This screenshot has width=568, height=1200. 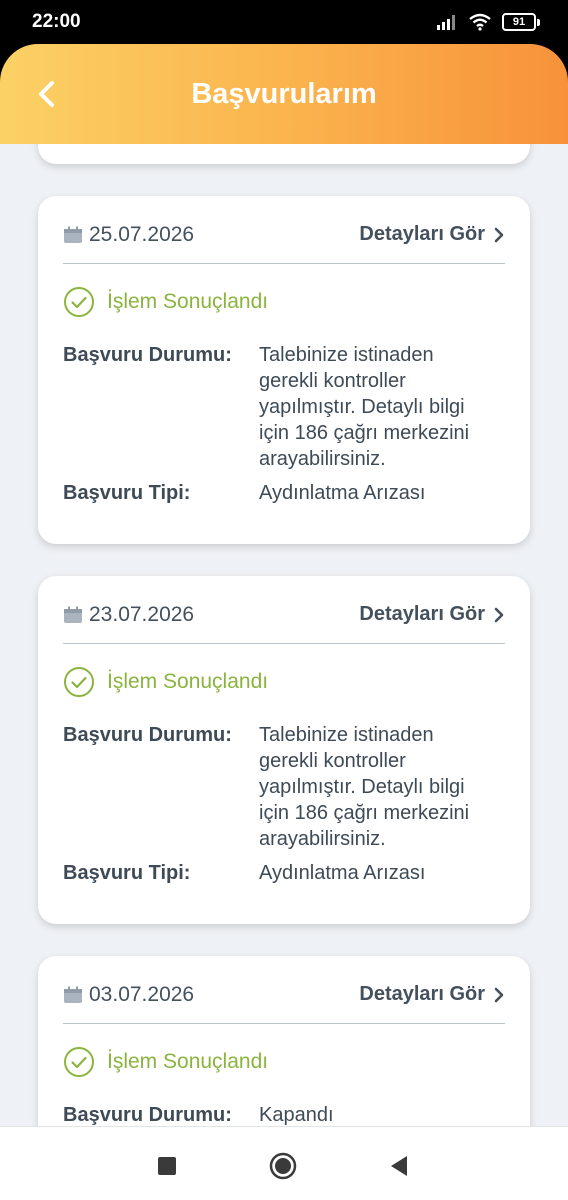 What do you see at coordinates (296, 1115) in the screenshot?
I see `durum-value: Kapandı` at bounding box center [296, 1115].